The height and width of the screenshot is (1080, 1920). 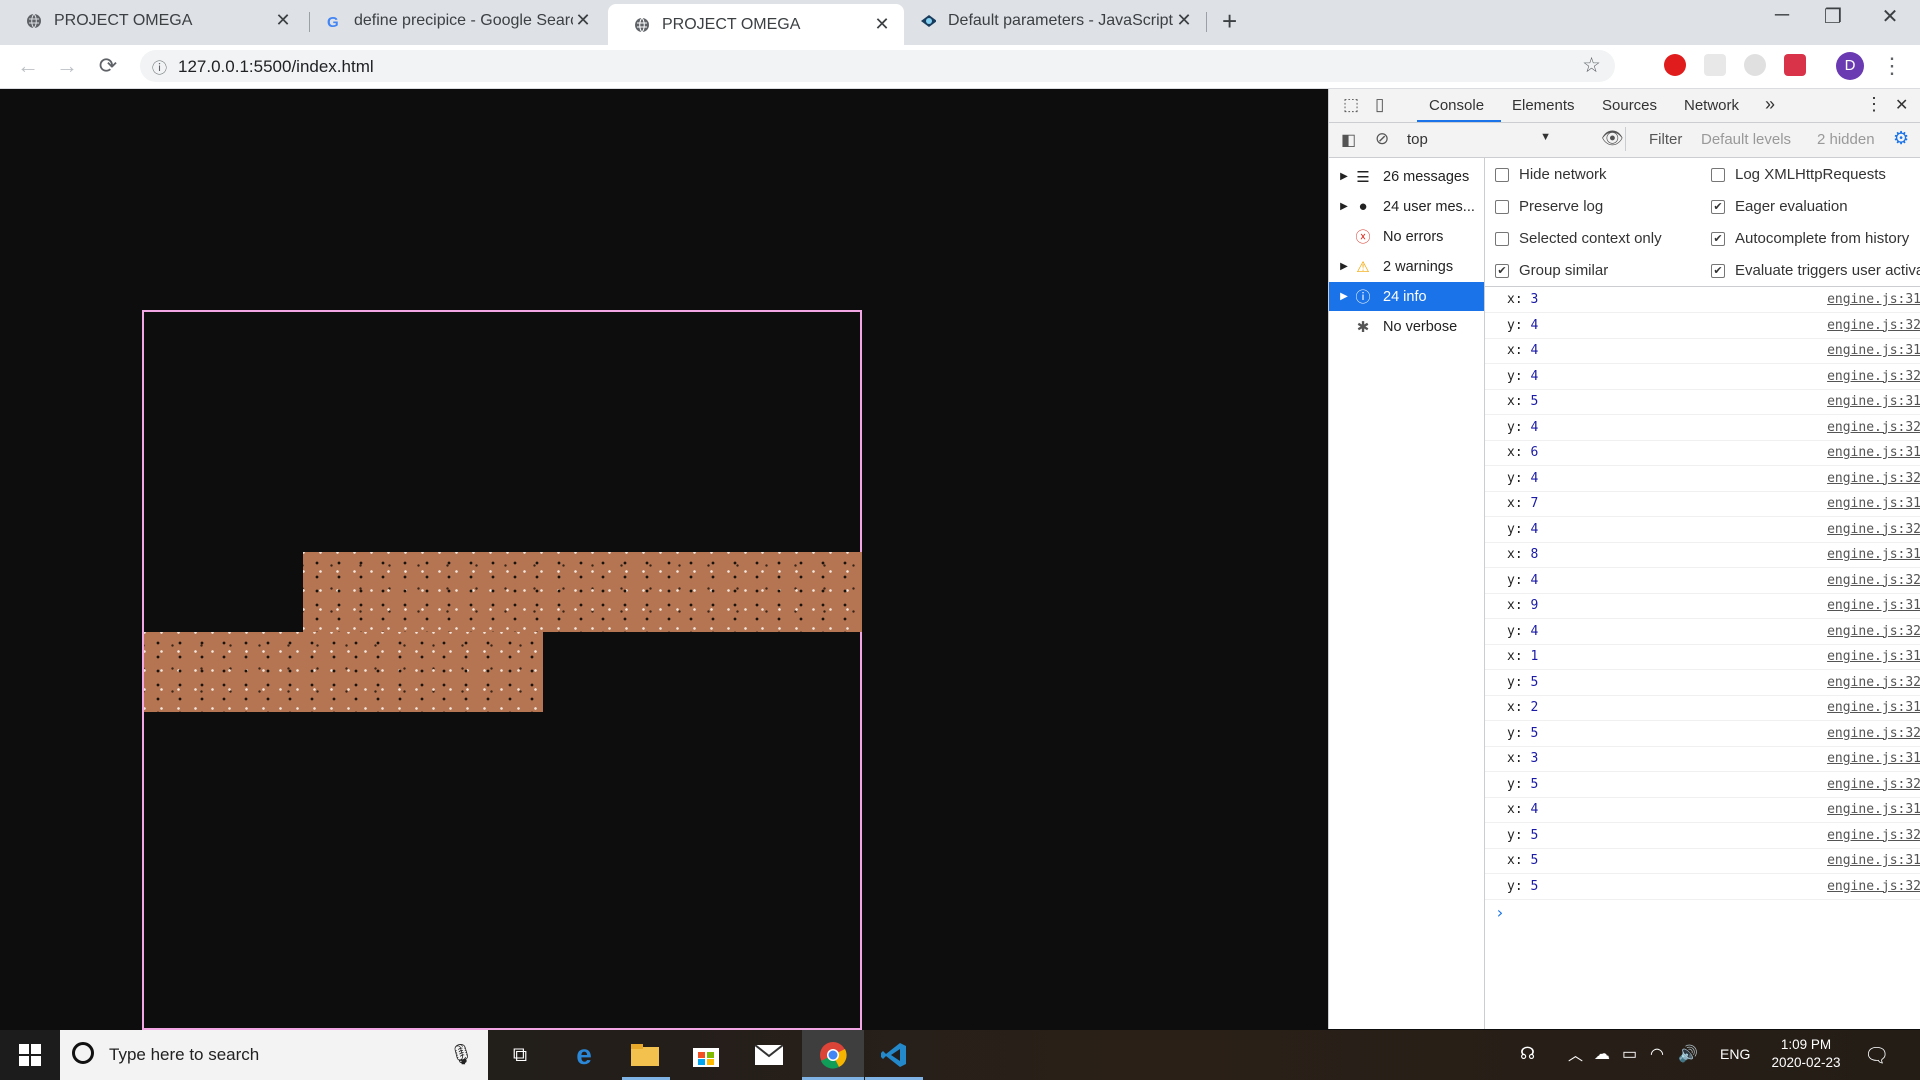 I want to click on adblock-extension-icon, so click(x=1675, y=65).